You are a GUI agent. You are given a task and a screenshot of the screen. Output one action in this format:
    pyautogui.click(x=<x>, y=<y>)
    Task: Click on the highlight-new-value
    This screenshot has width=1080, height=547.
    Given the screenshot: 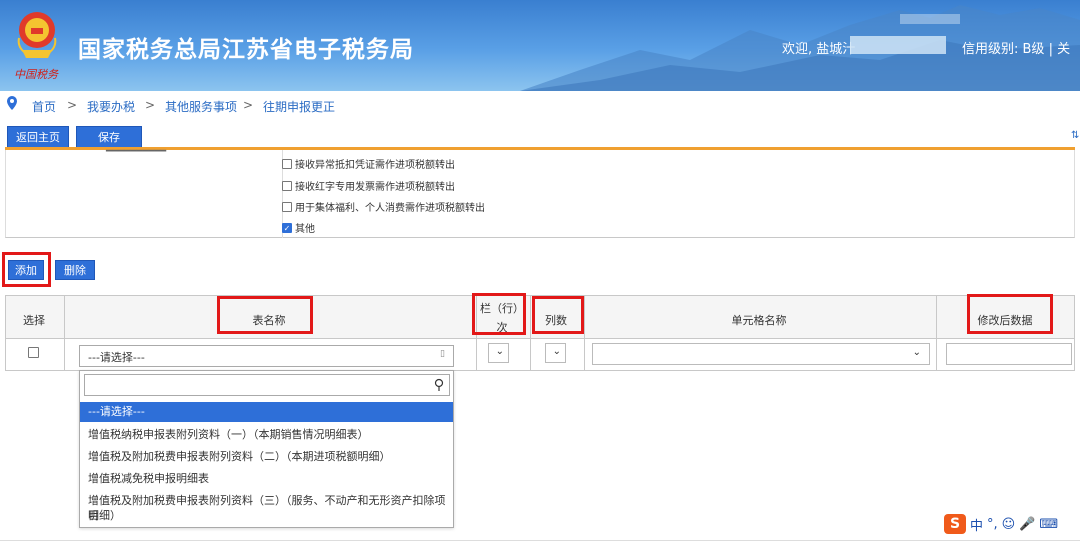 What is the action you would take?
    pyautogui.click(x=1010, y=314)
    